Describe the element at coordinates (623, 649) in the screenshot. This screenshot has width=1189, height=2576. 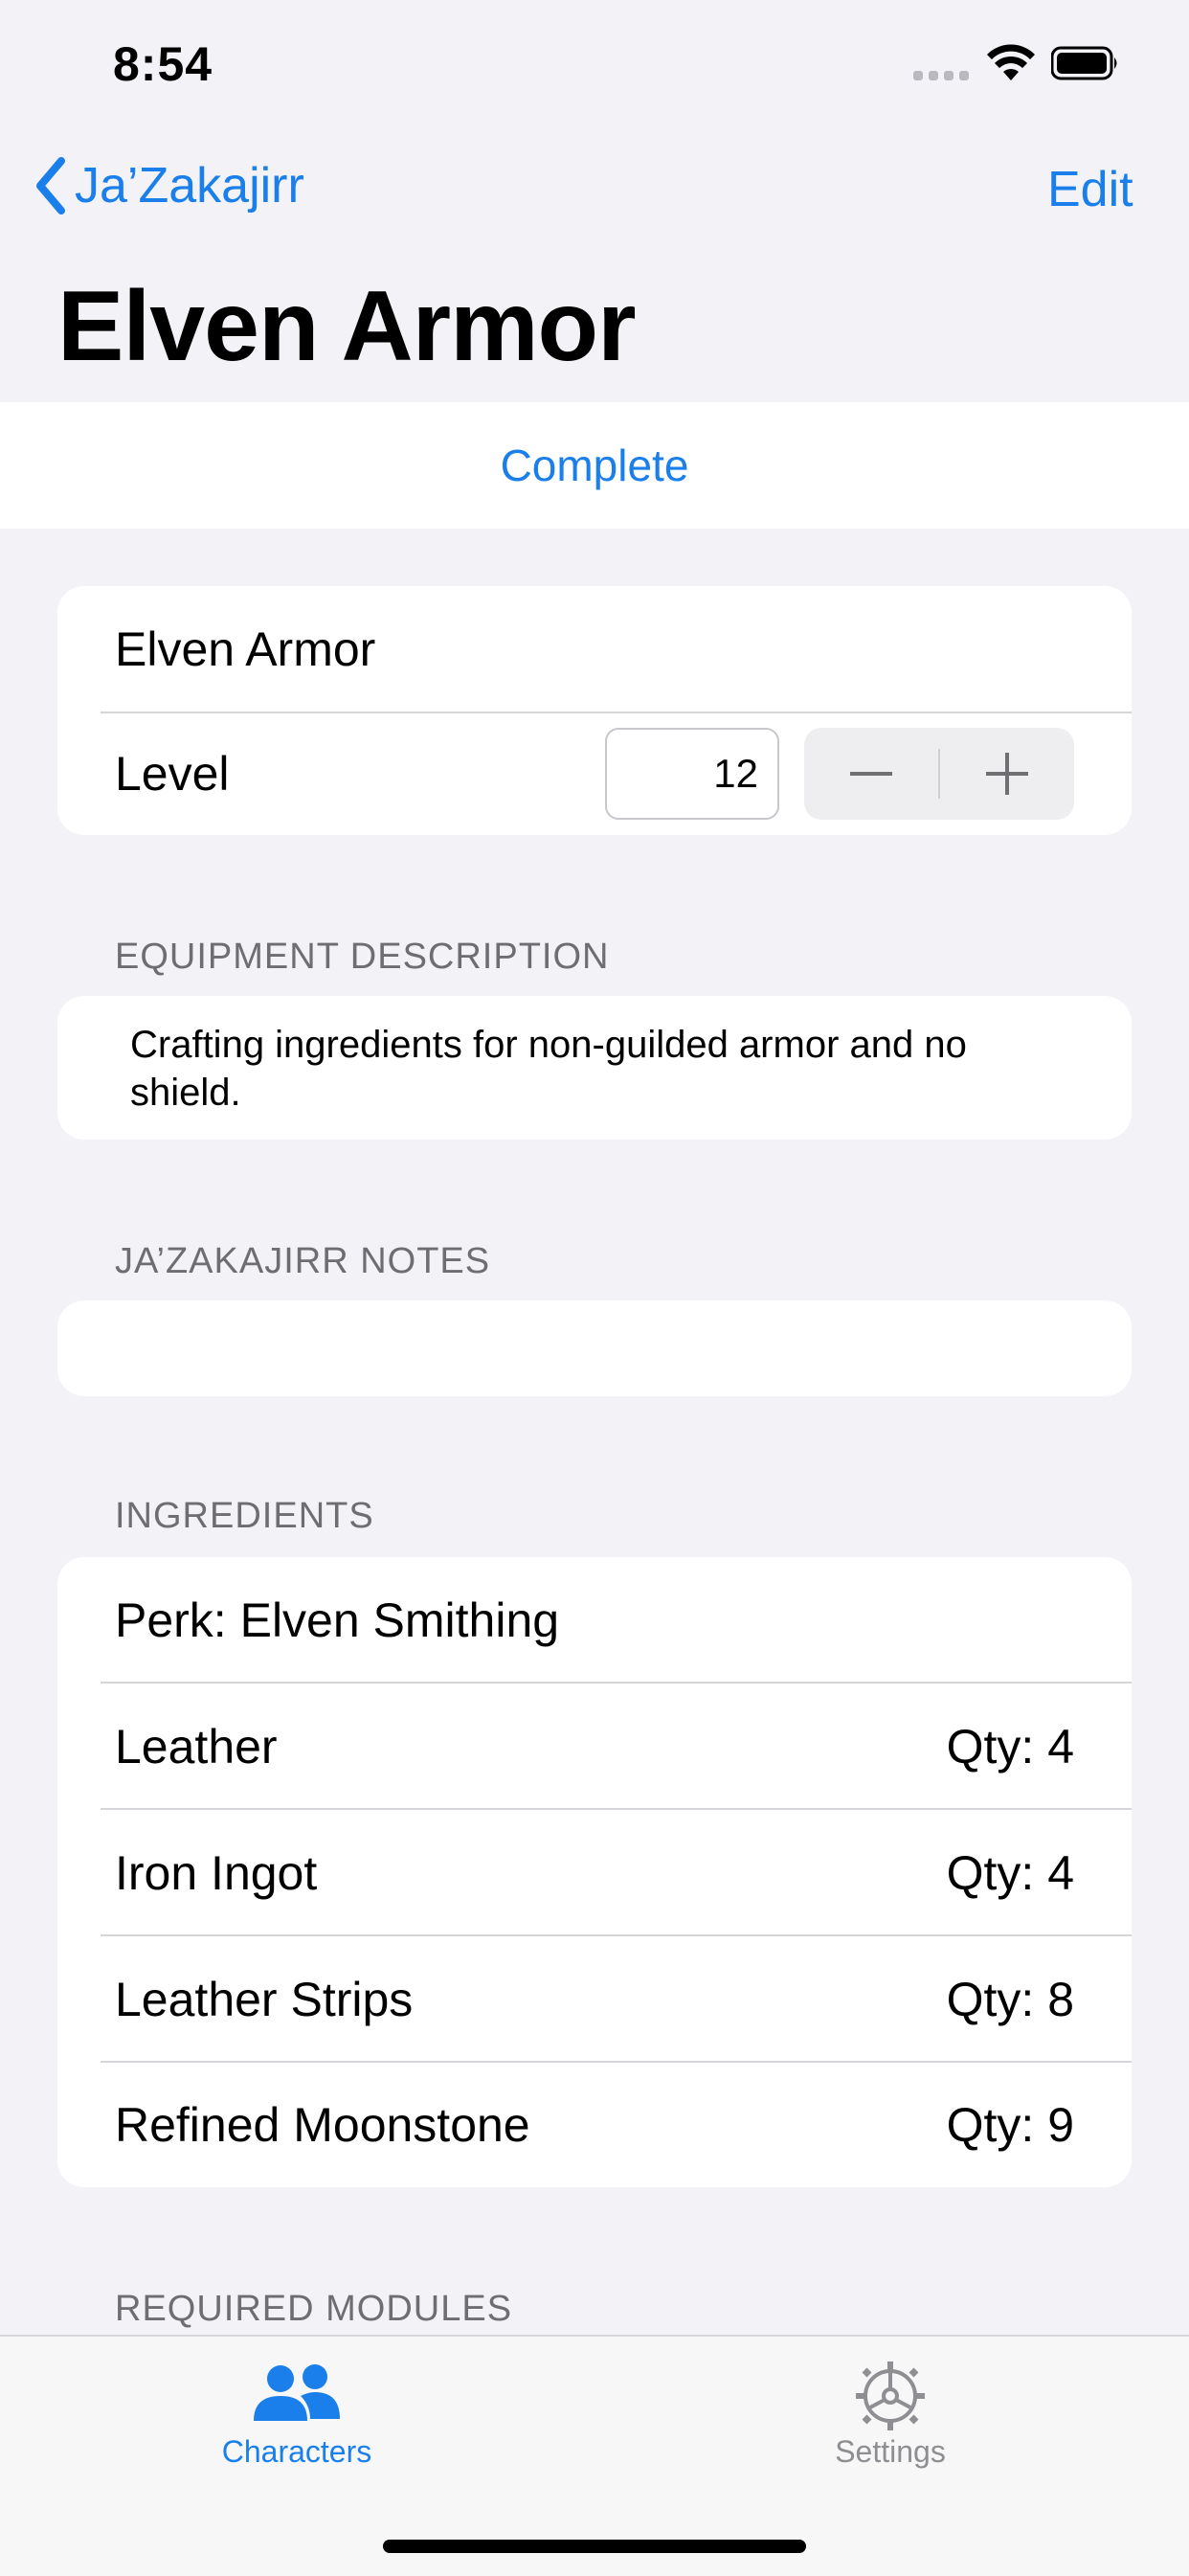
I see `item-name-row: Elven Armor` at that location.